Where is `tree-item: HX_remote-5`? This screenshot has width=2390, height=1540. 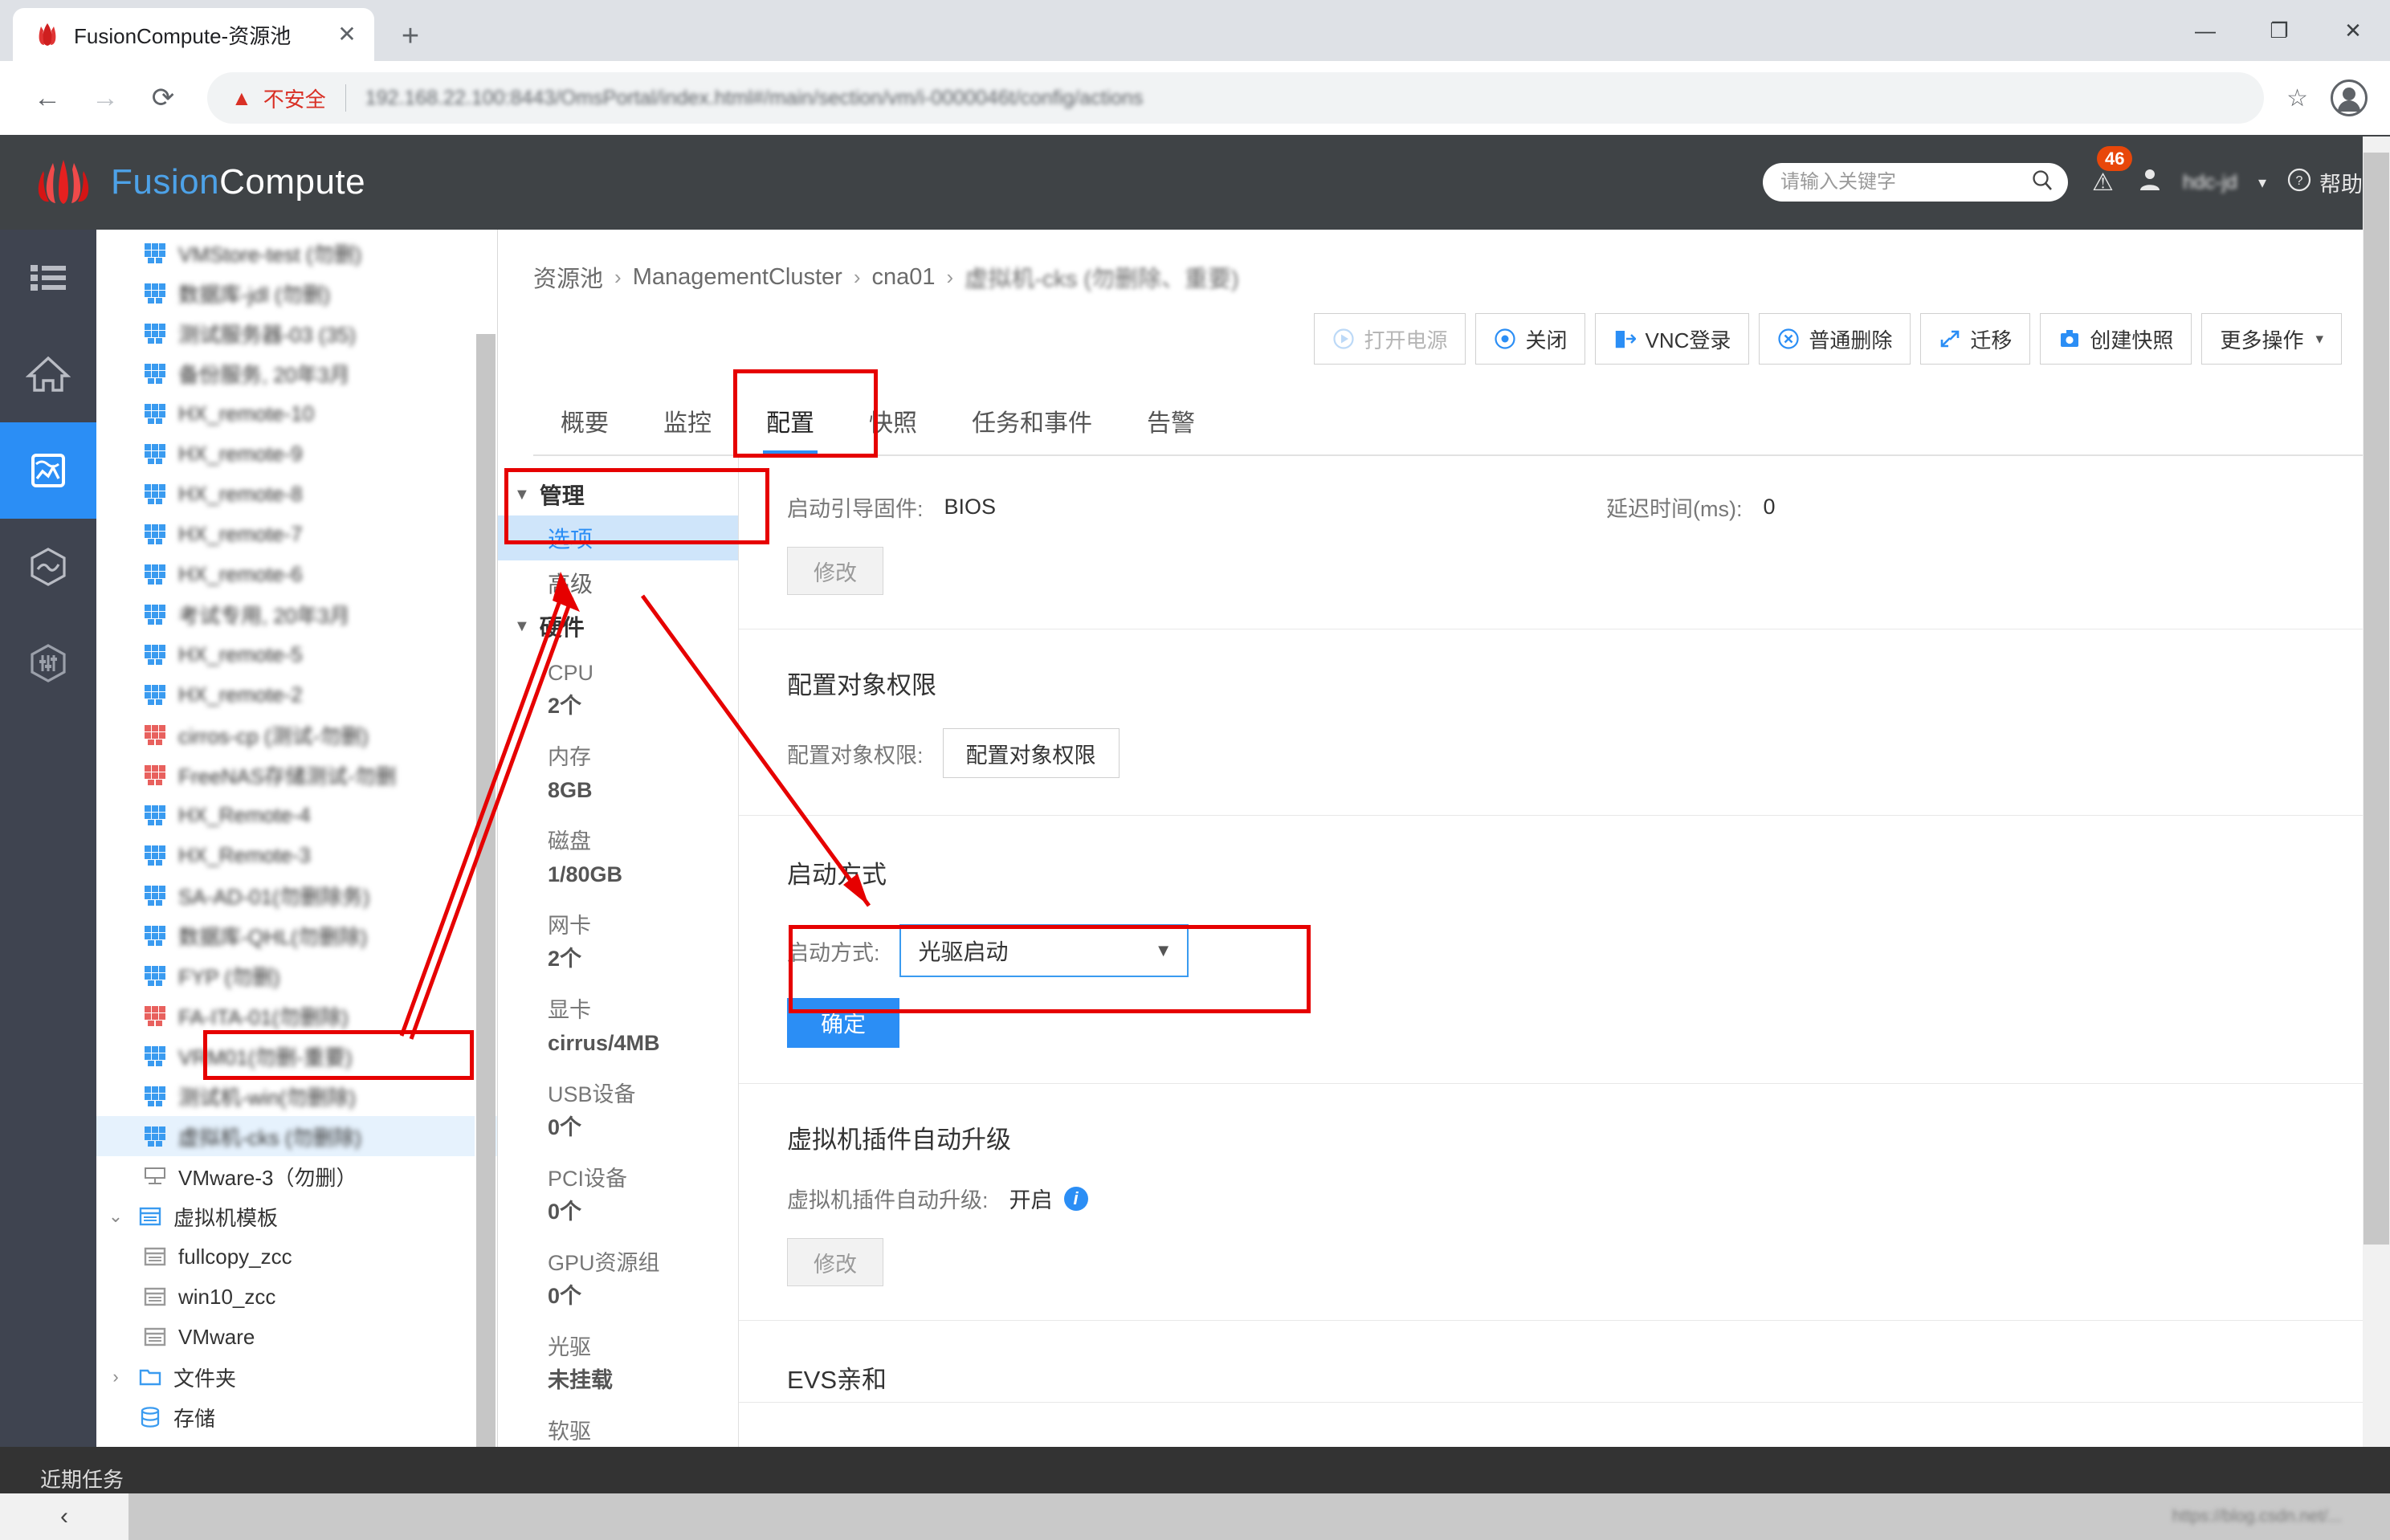 tree-item: HX_remote-5 is located at coordinates (296, 654).